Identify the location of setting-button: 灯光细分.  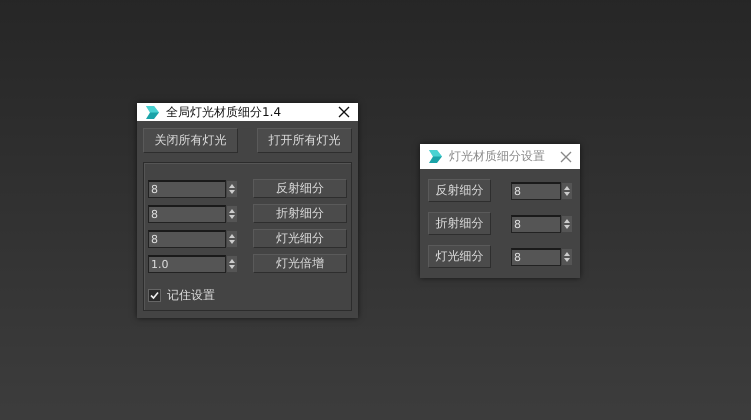
(459, 256).